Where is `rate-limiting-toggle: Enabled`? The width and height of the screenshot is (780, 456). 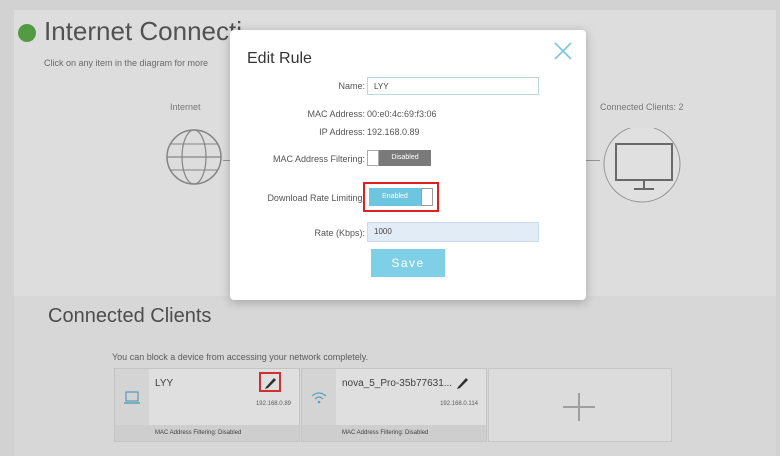
rate-limiting-toggle: Enabled is located at coordinates (401, 197).